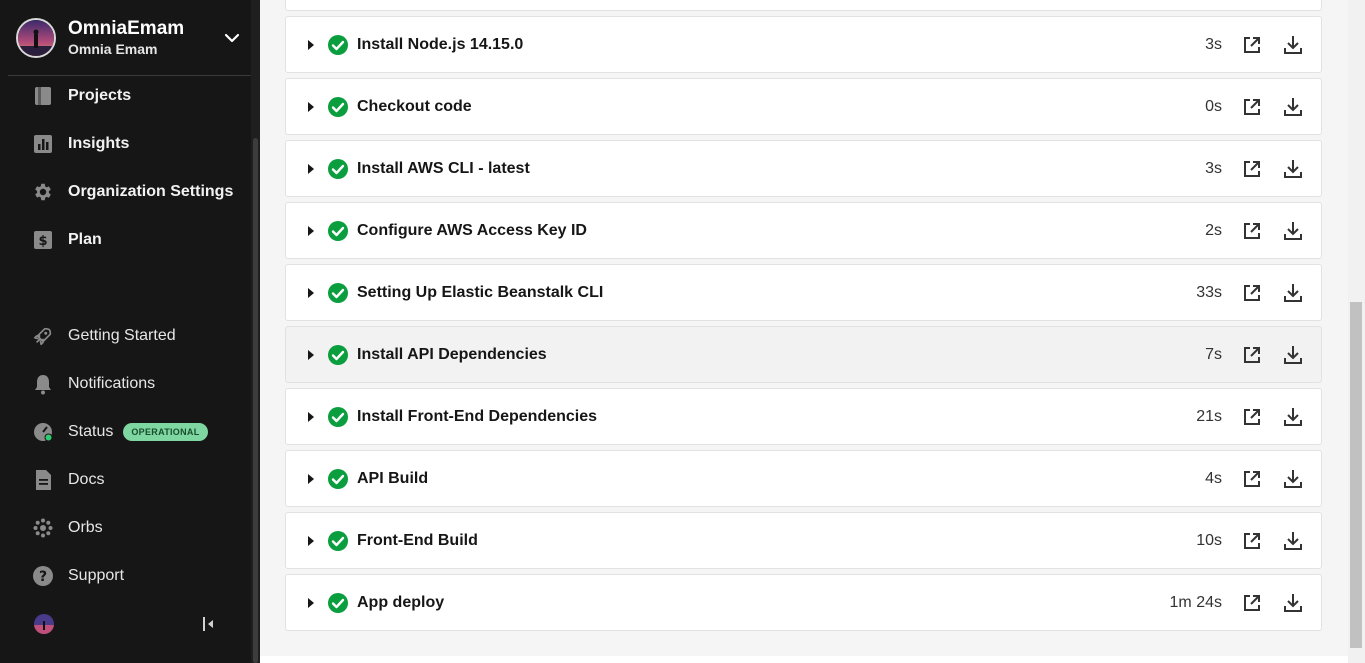 The height and width of the screenshot is (663, 1365). Describe the element at coordinates (209, 624) in the screenshot. I see `collapse-sidebar-icon` at that location.